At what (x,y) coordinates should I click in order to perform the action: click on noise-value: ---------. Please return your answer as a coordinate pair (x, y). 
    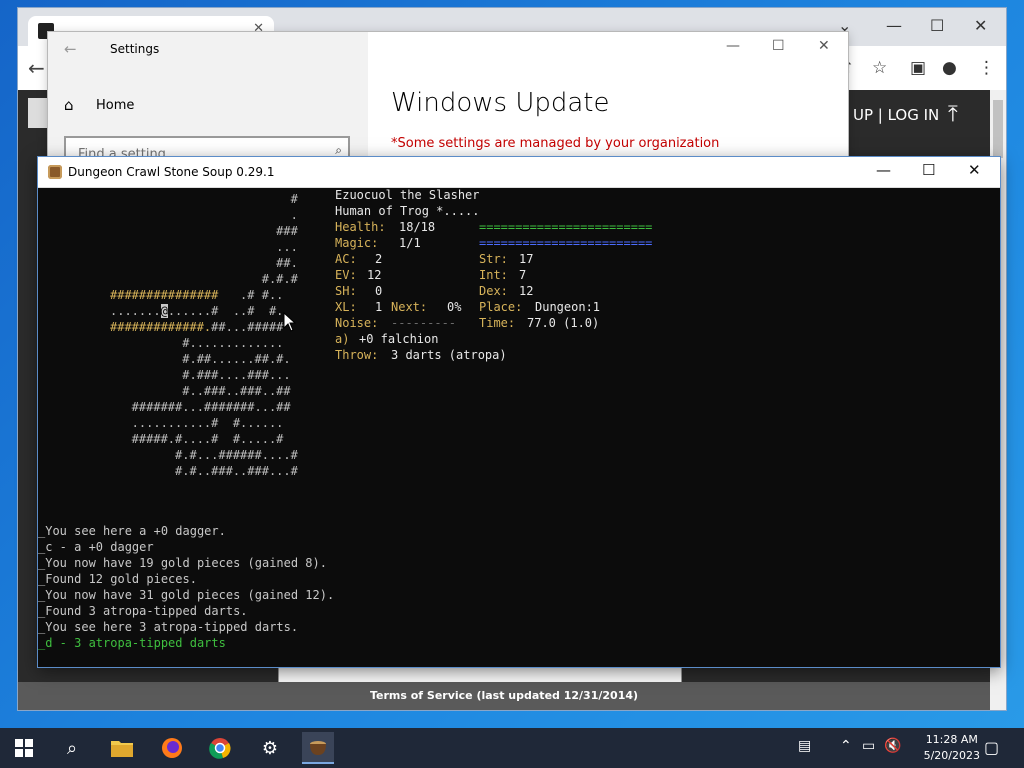
    Looking at the image, I should click on (424, 323).